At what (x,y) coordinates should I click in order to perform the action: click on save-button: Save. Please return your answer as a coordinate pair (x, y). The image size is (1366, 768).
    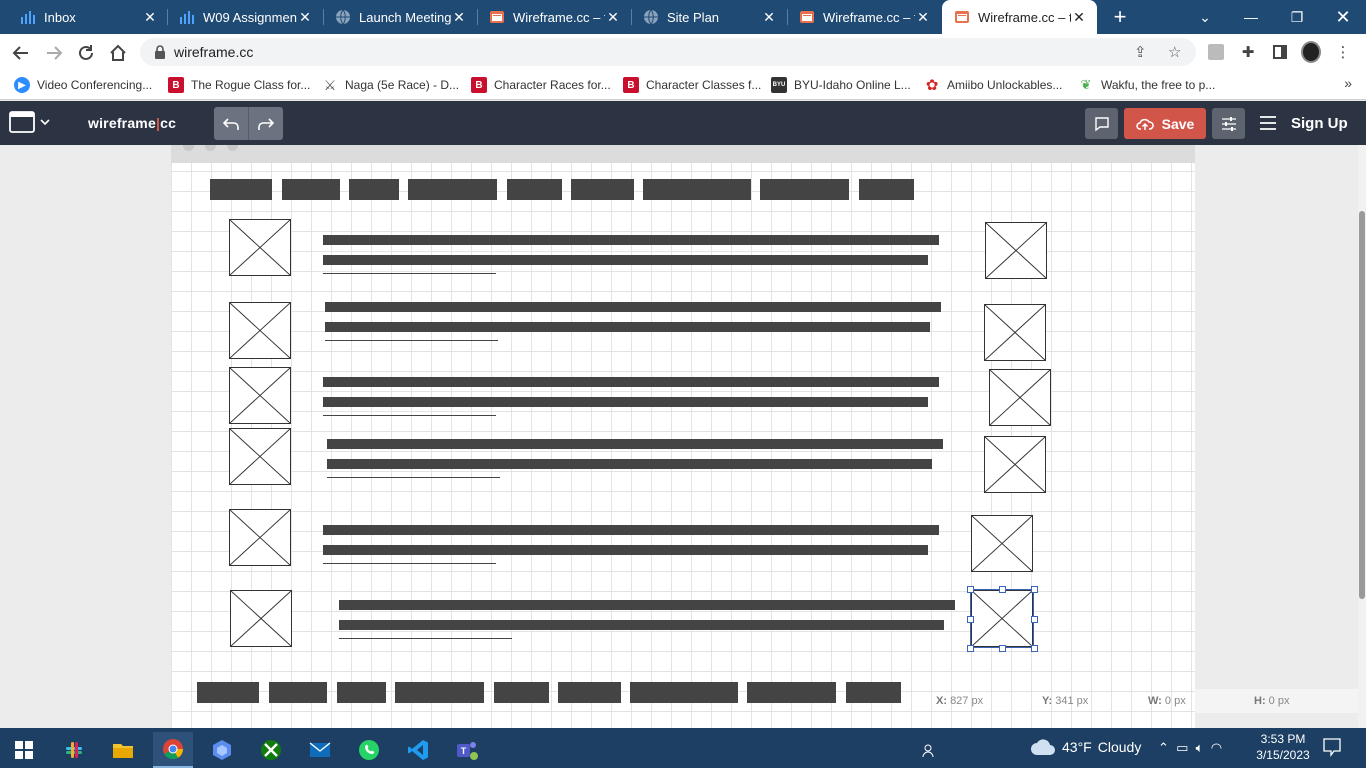
    Looking at the image, I should click on (1165, 123).